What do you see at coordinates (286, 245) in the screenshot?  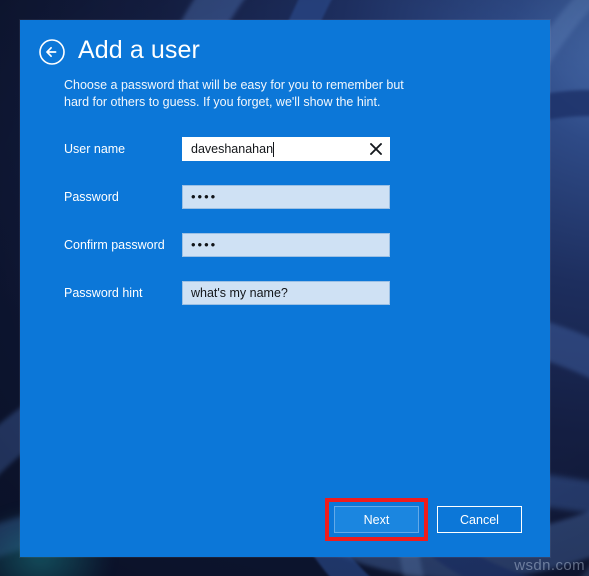 I see `confirm-password-input: ••••` at bounding box center [286, 245].